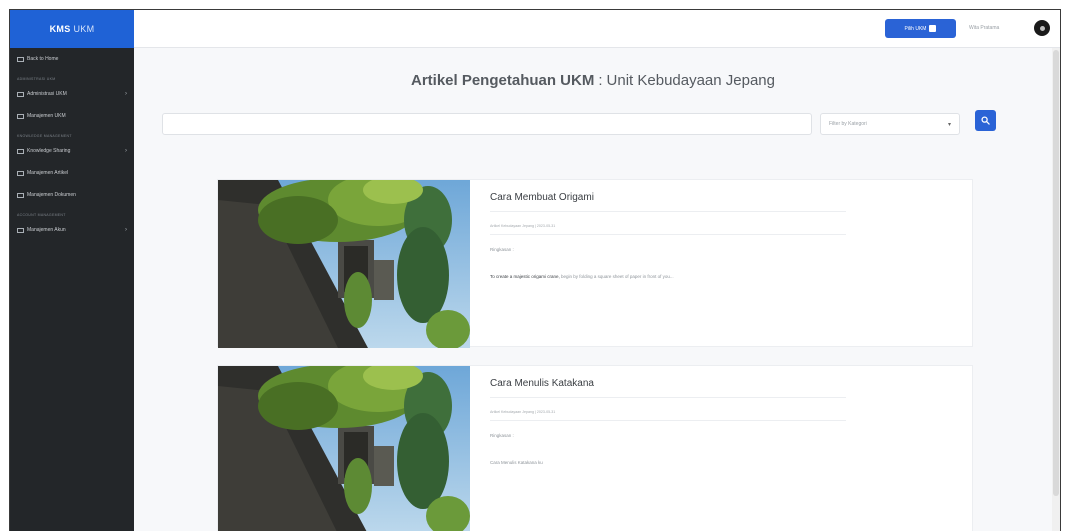  Describe the element at coordinates (890, 124) in the screenshot. I see `category-filter-select: Filter by Kategori ▾` at that location.